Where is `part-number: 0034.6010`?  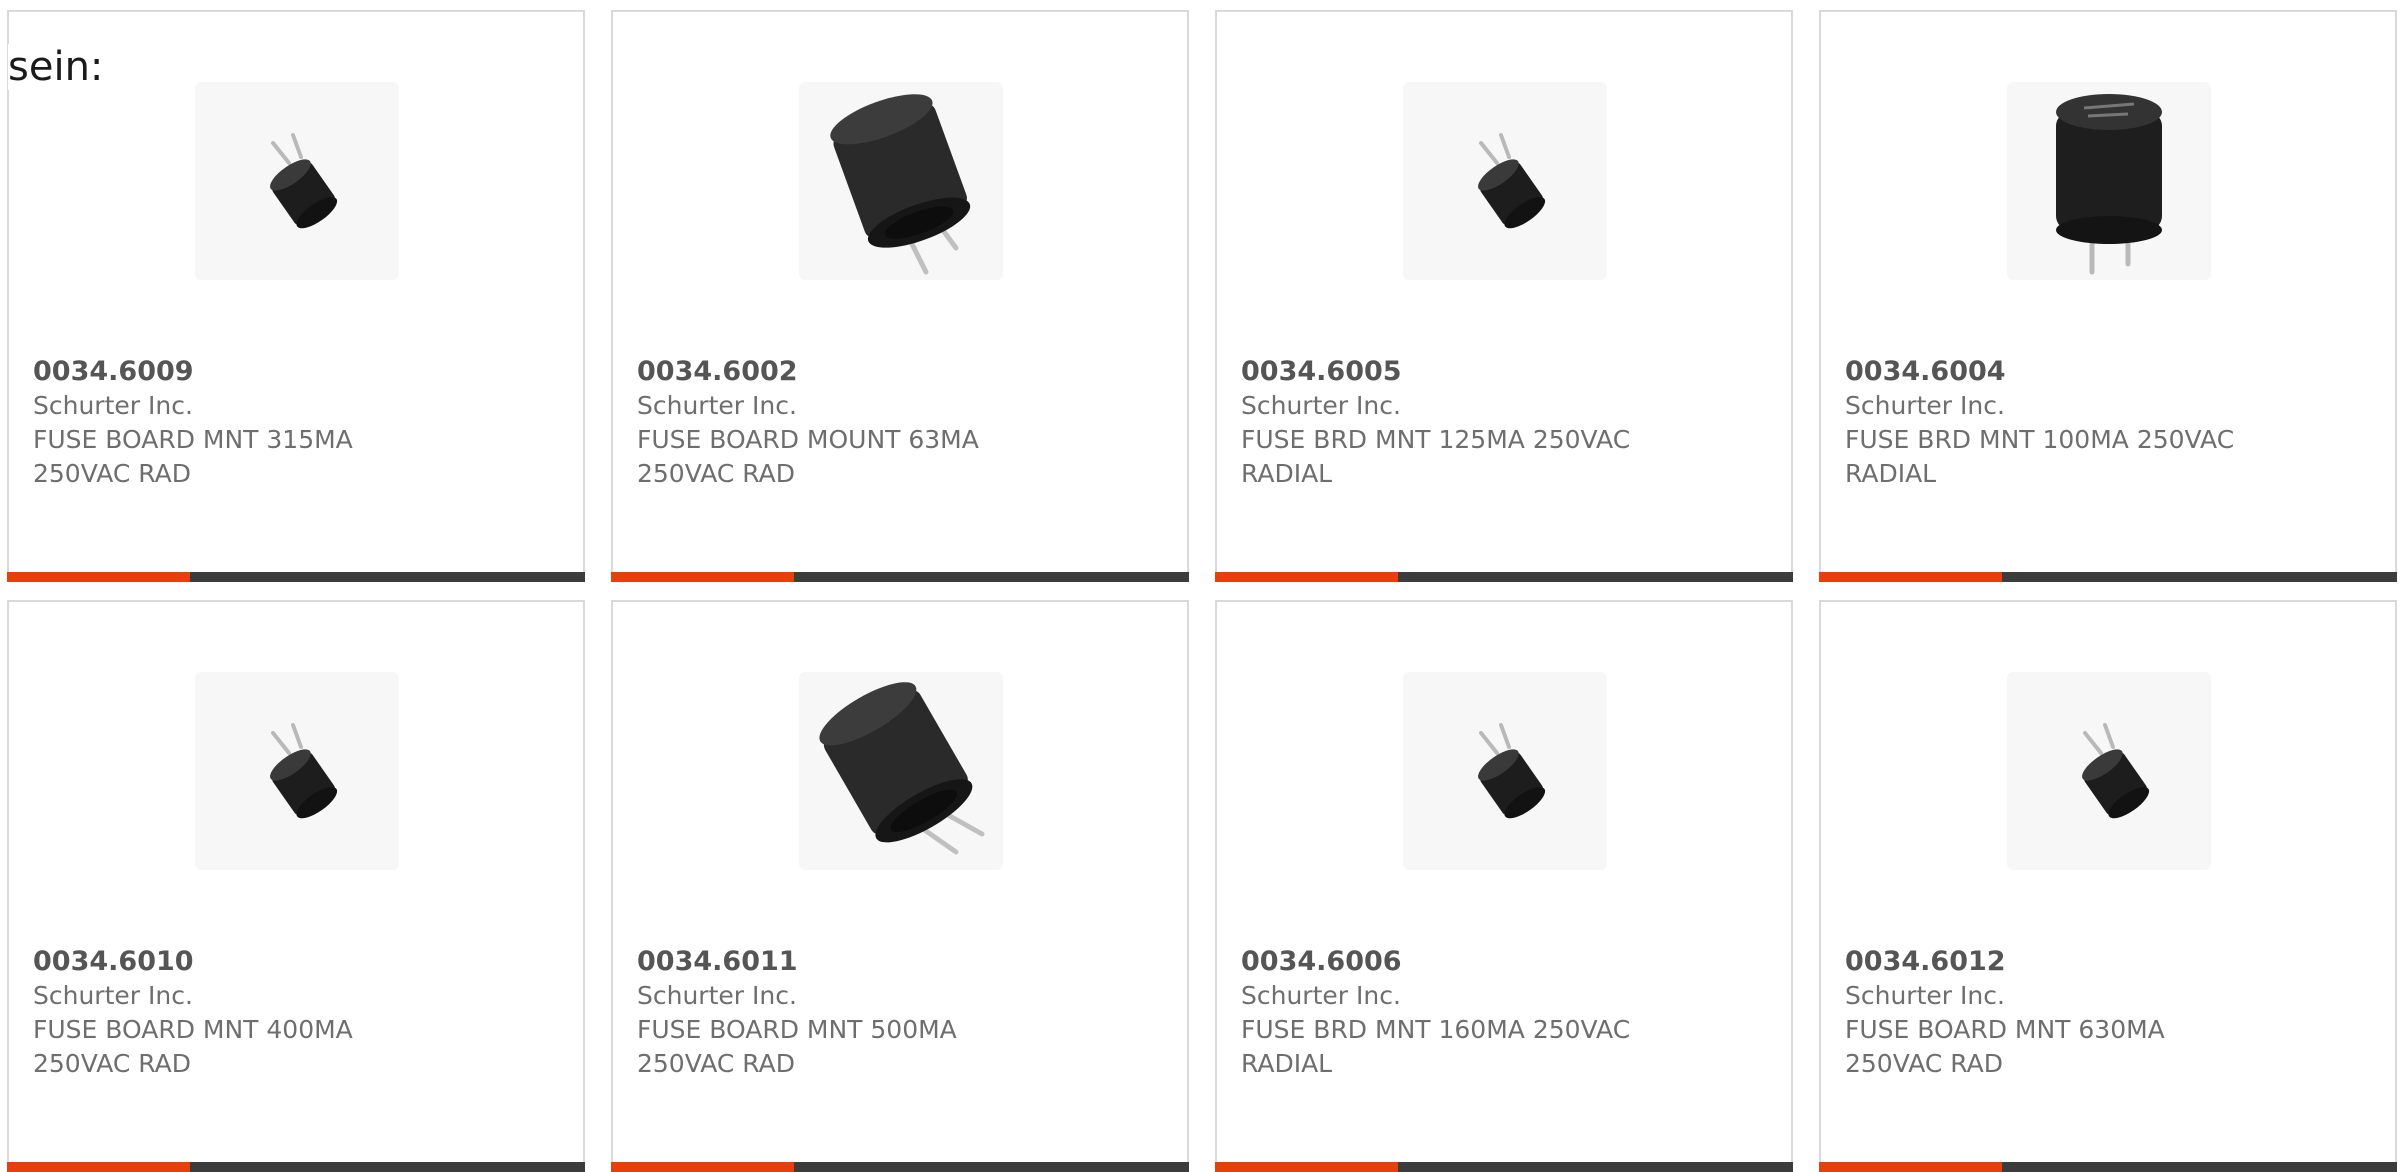 part-number: 0034.6010 is located at coordinates (296, 962).